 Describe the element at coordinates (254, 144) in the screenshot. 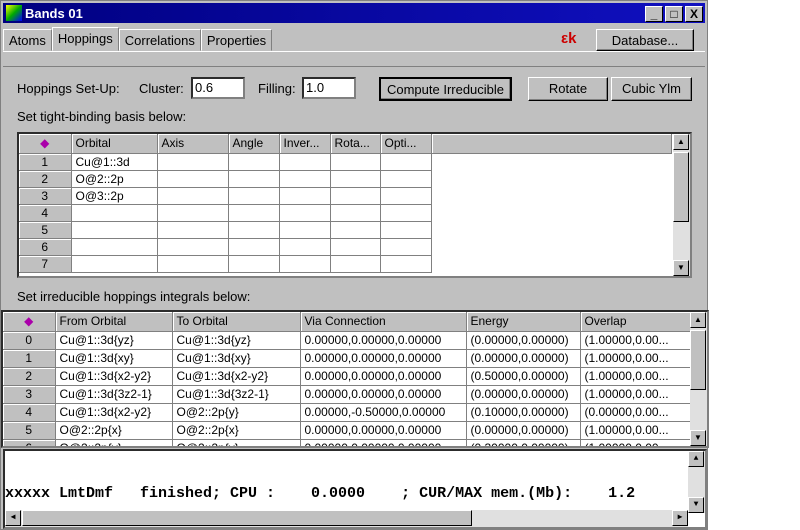

I see `col-angle: Angle` at that location.